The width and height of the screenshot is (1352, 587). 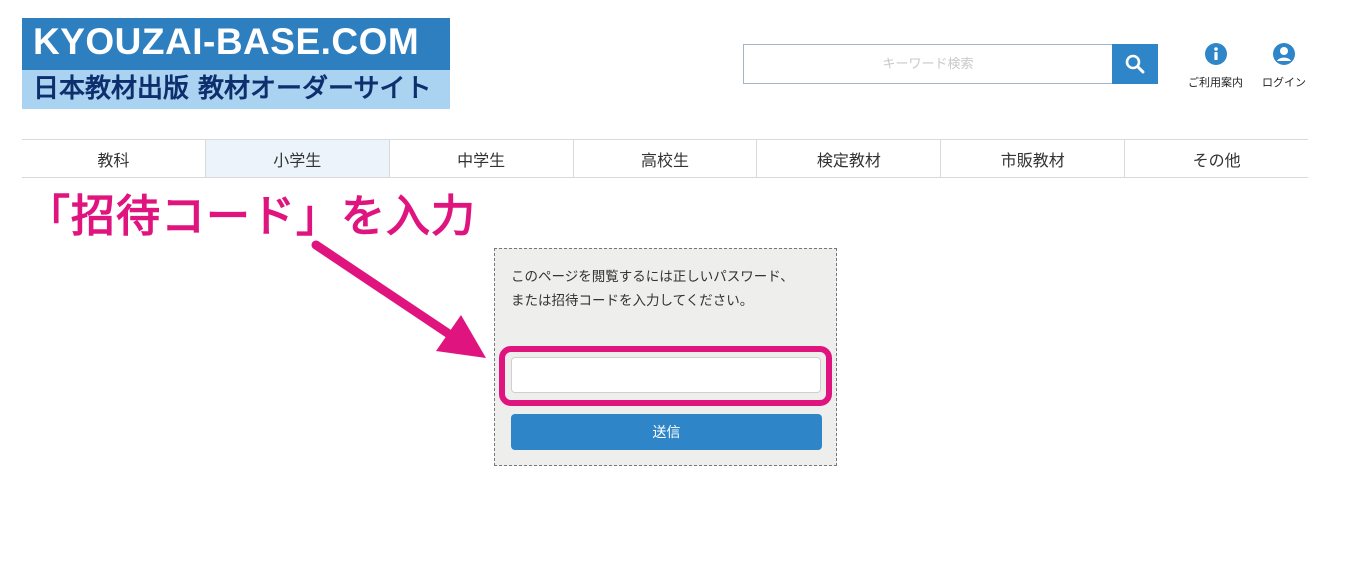 What do you see at coordinates (1284, 66) in the screenshot?
I see `login-link: ログイン` at bounding box center [1284, 66].